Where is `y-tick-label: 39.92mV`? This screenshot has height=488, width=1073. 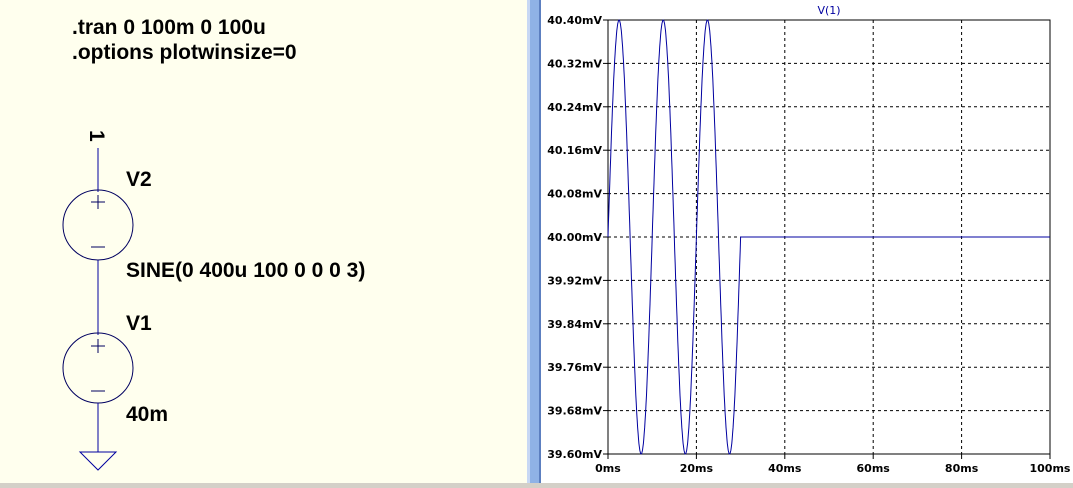
y-tick-label: 39.92mV is located at coordinates (574, 280).